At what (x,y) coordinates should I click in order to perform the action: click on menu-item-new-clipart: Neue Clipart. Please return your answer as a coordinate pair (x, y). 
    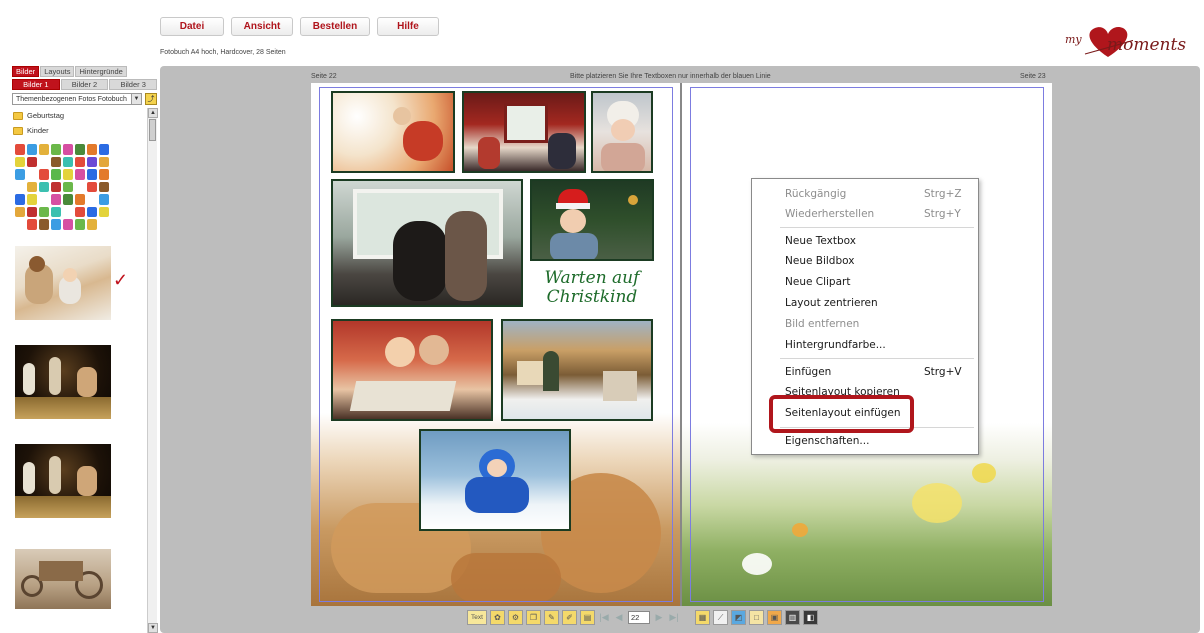
    Looking at the image, I should click on (865, 282).